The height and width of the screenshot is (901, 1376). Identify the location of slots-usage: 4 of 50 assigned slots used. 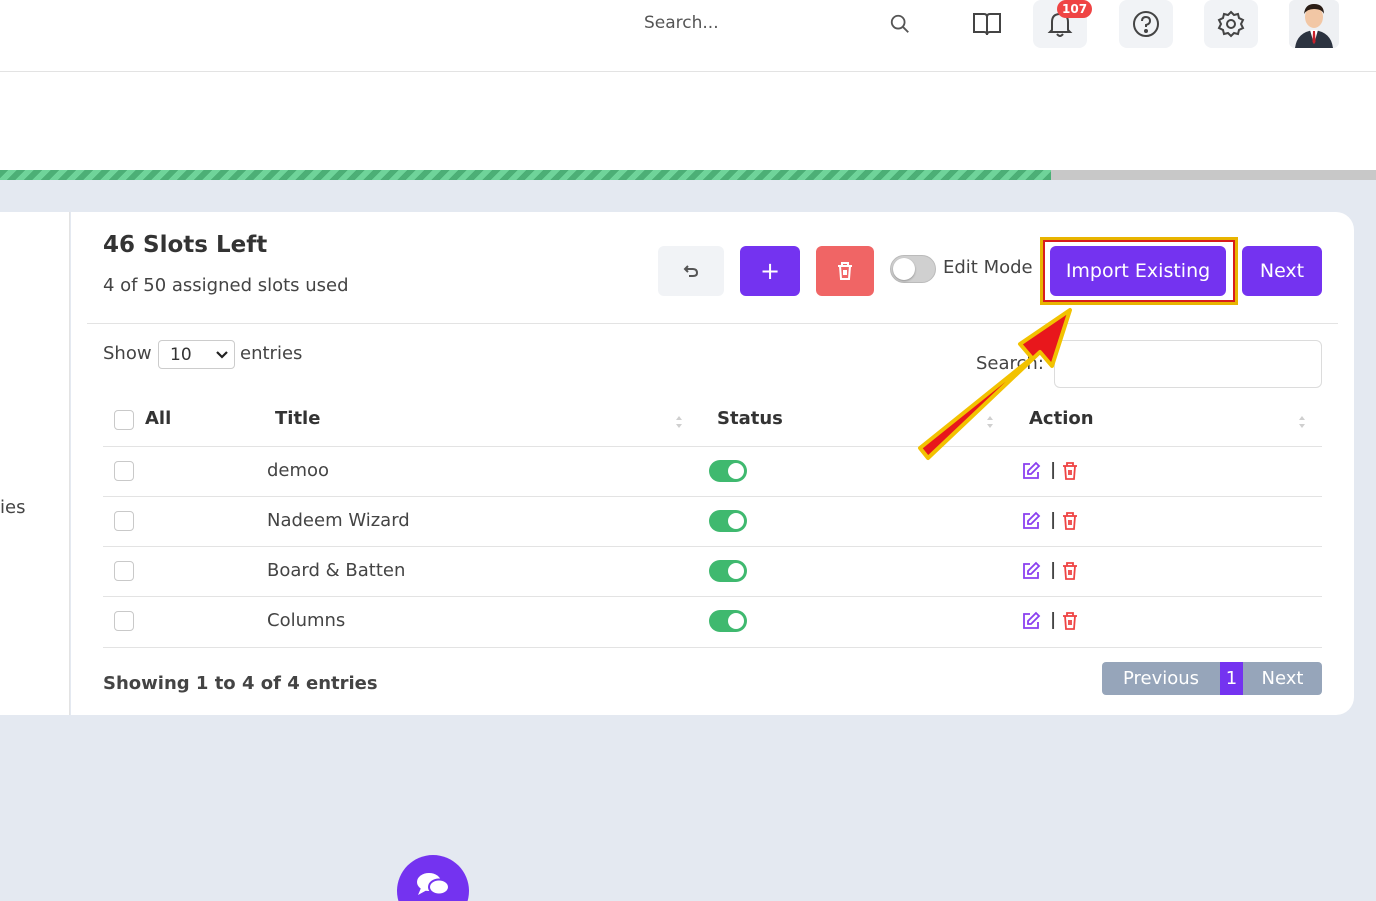
(226, 285).